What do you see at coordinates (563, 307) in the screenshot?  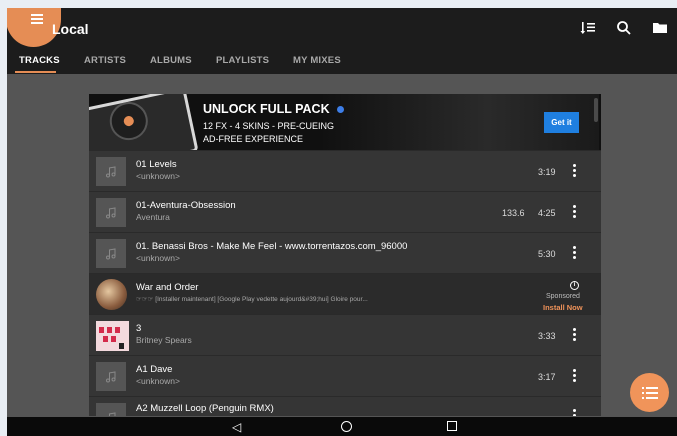 I see `install-now-link: Install Now` at bounding box center [563, 307].